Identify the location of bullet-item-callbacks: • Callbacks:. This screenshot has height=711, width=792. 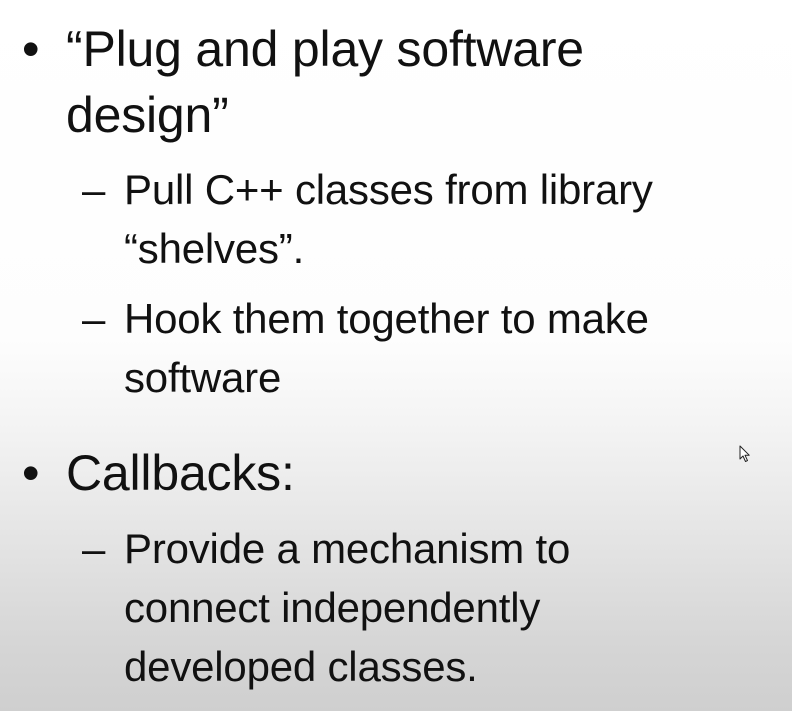
(382, 473).